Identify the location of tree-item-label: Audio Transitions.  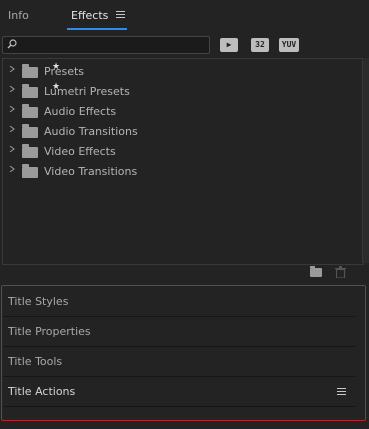
(91, 131).